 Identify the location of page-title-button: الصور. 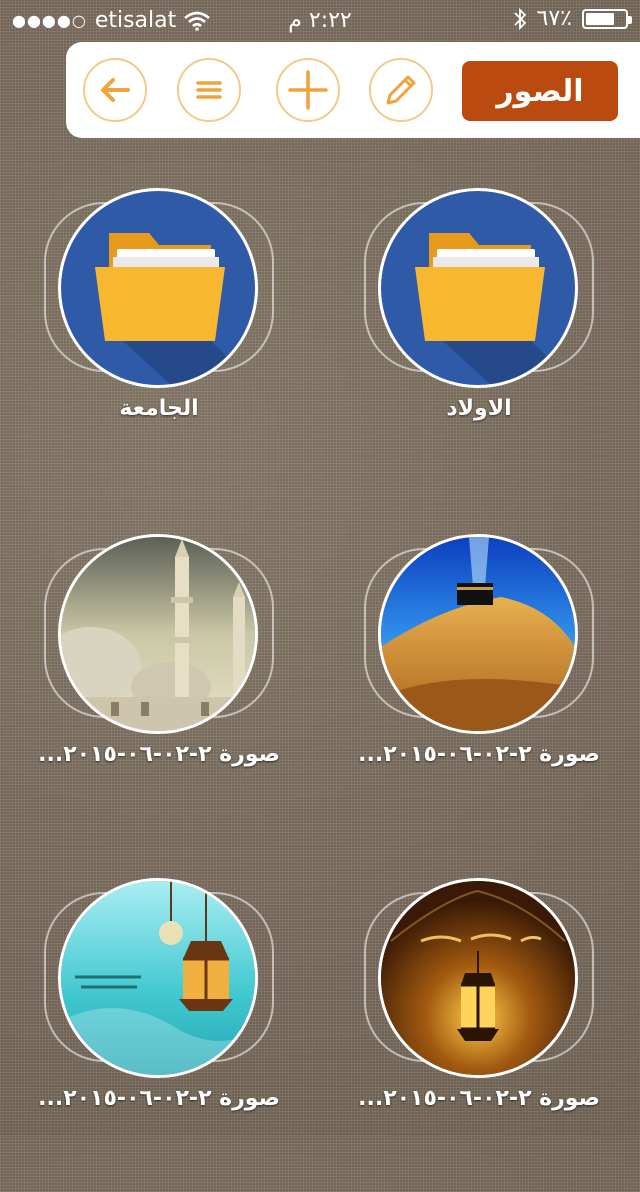
(540, 91).